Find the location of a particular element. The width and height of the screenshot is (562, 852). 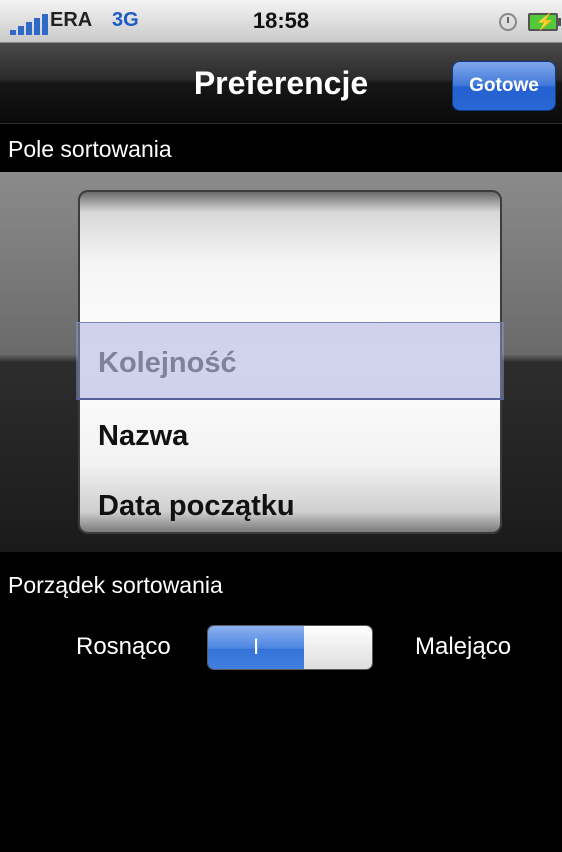

ascending-label: Rosnąco is located at coordinates (123, 646).